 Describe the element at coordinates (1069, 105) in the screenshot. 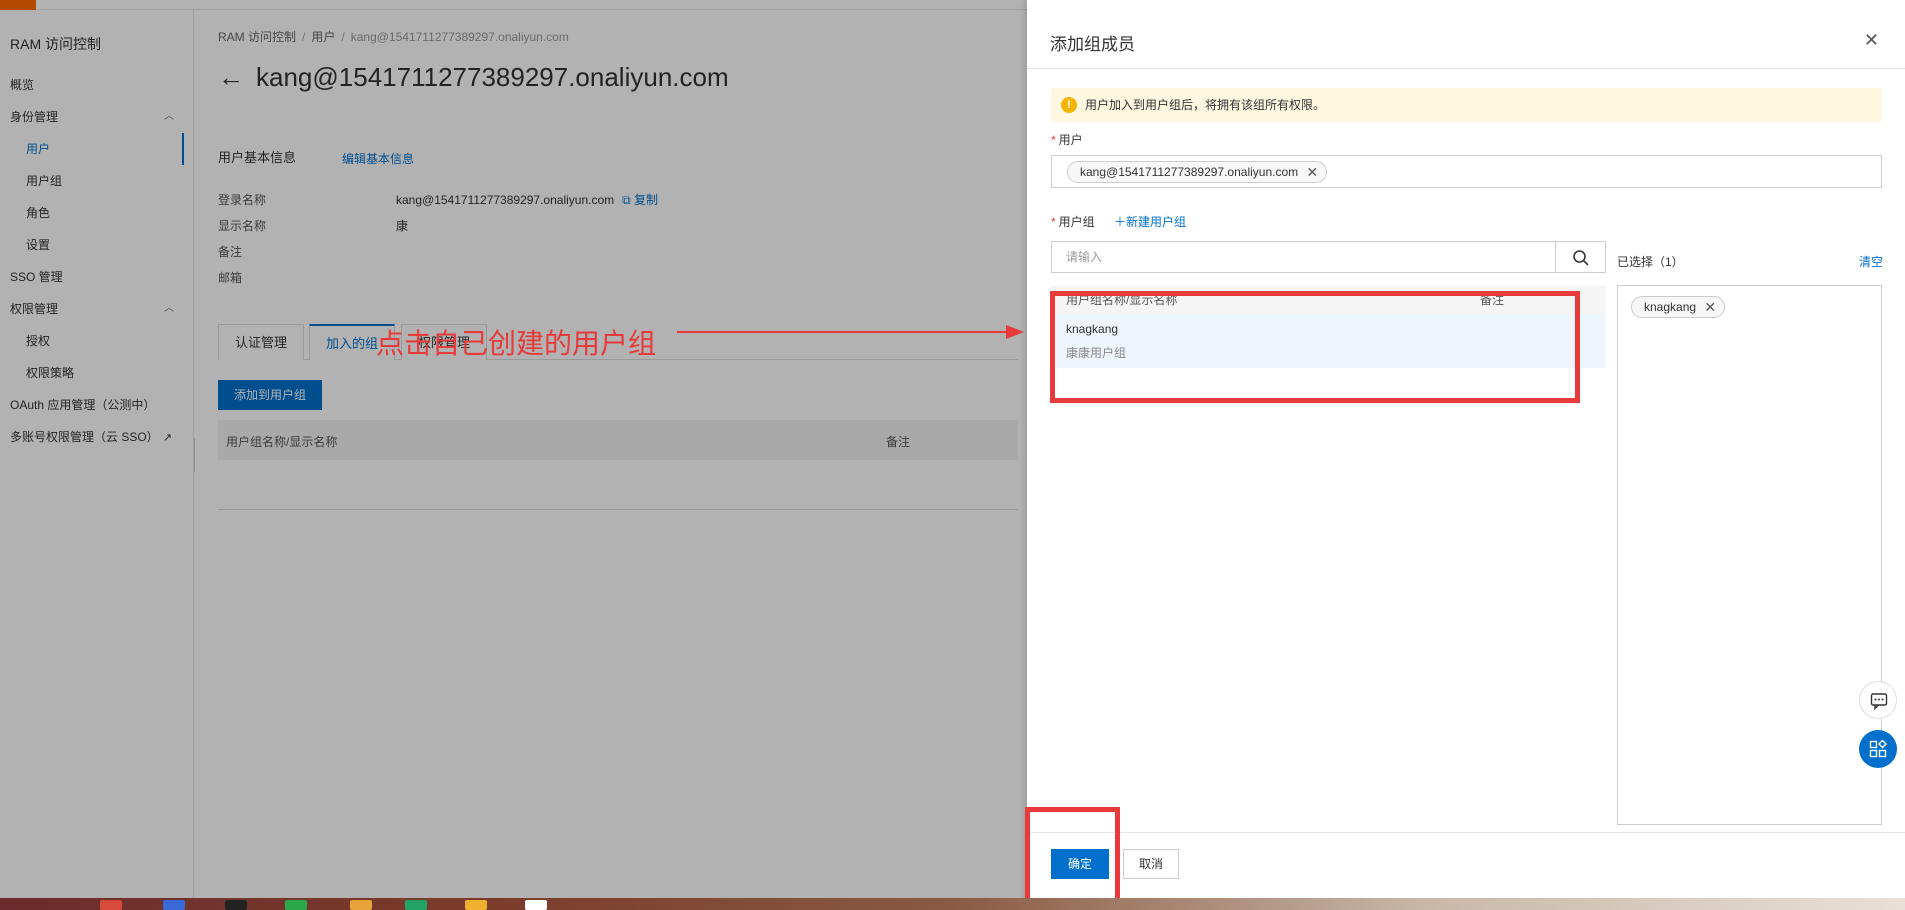

I see `warning-icon: !` at that location.